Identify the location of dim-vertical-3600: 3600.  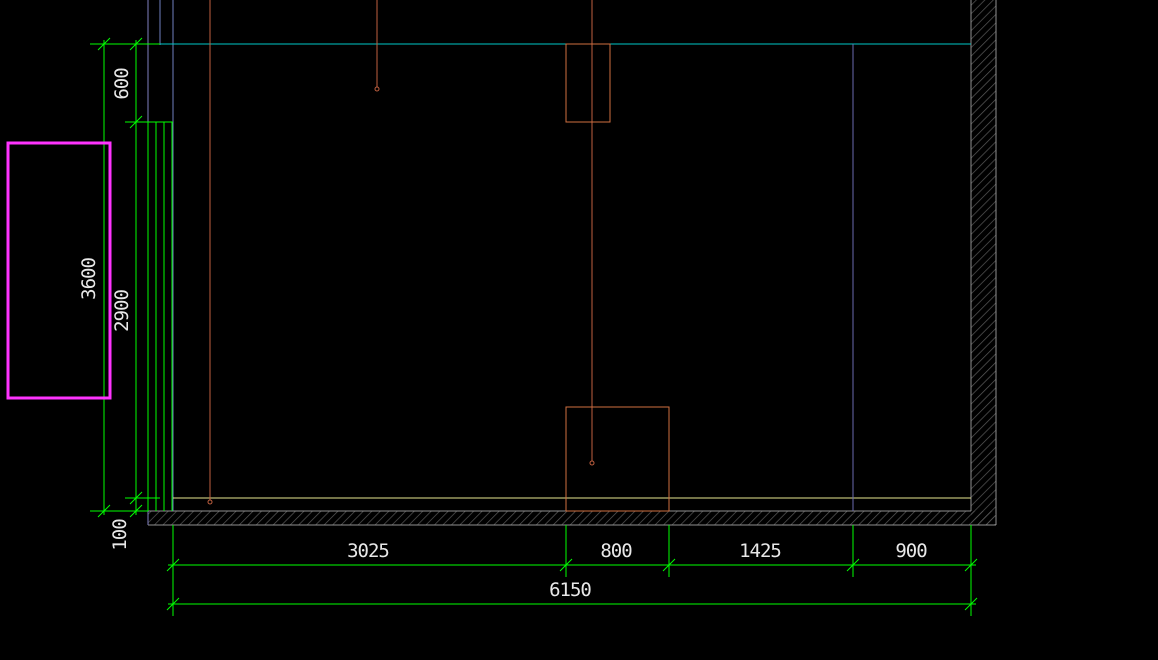
(89, 279).